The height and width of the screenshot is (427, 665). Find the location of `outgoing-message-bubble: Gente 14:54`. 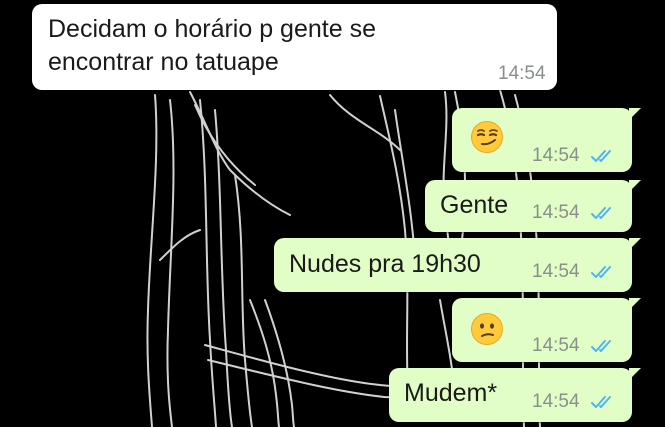

outgoing-message-bubble: Gente 14:54 is located at coordinates (533, 206).